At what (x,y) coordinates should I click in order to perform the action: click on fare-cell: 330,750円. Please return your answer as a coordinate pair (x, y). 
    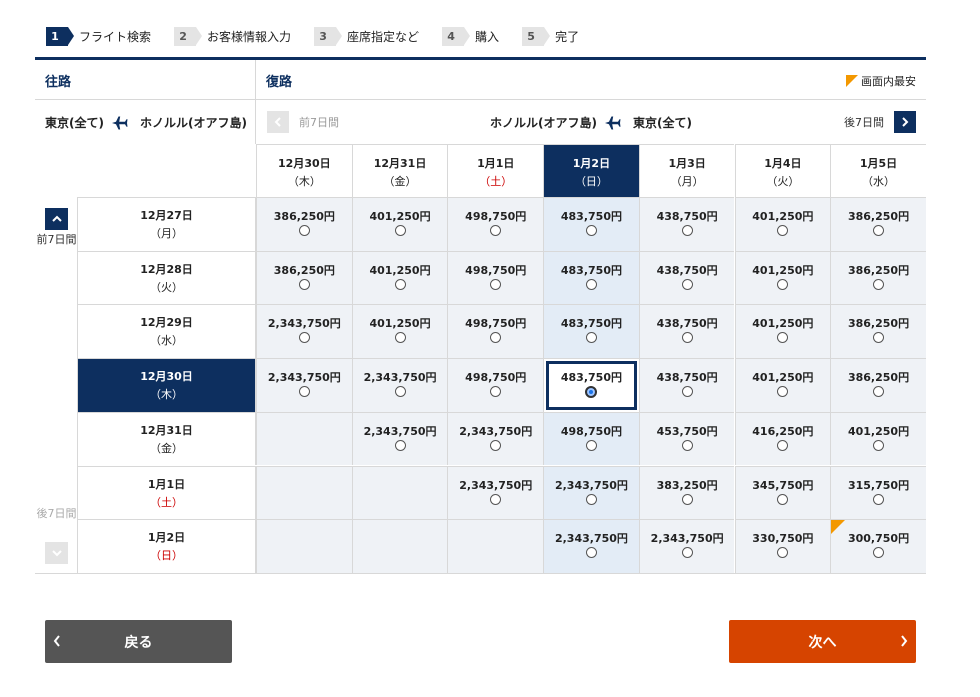
    Looking at the image, I should click on (782, 546).